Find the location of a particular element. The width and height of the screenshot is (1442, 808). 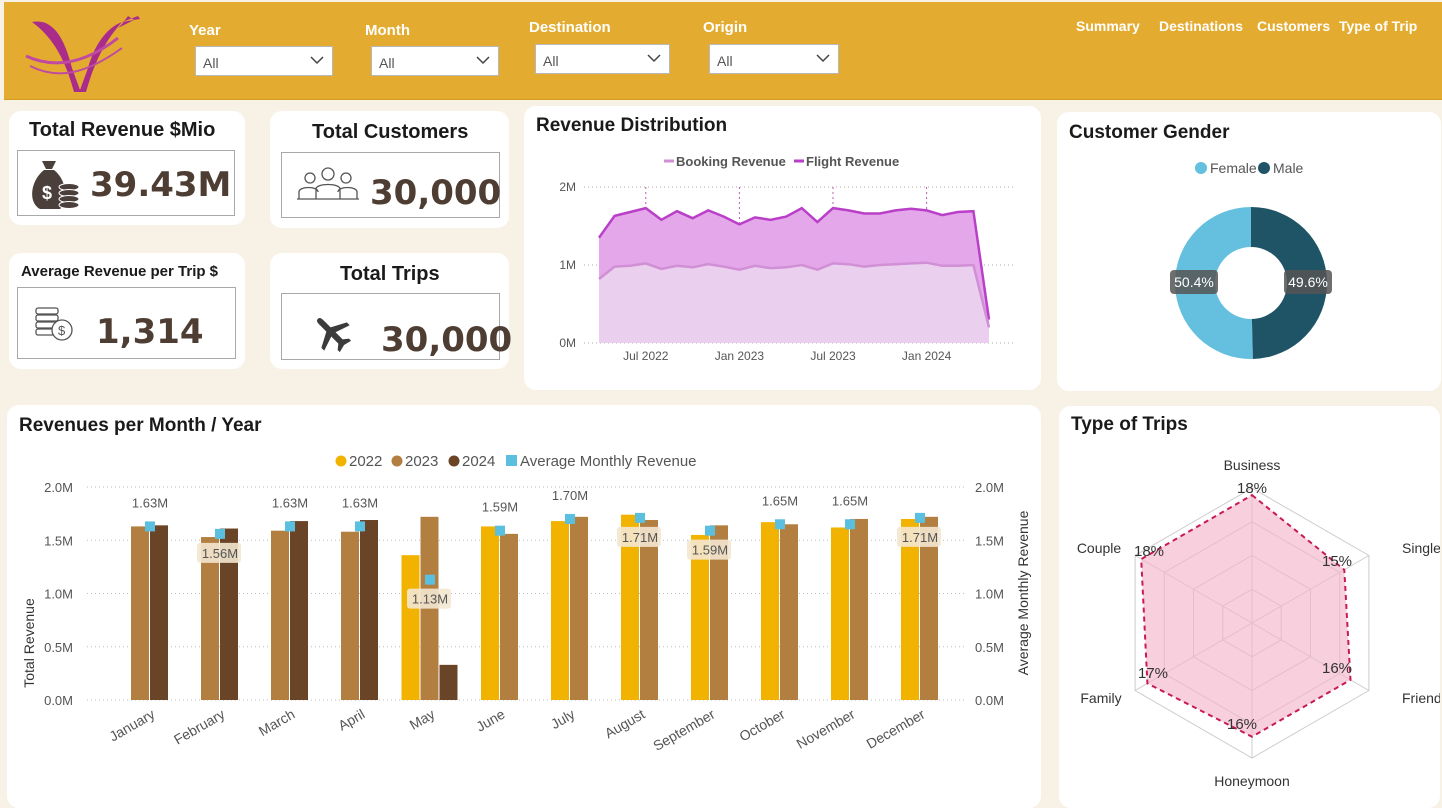

legend-male-label: Male is located at coordinates (1288, 168).